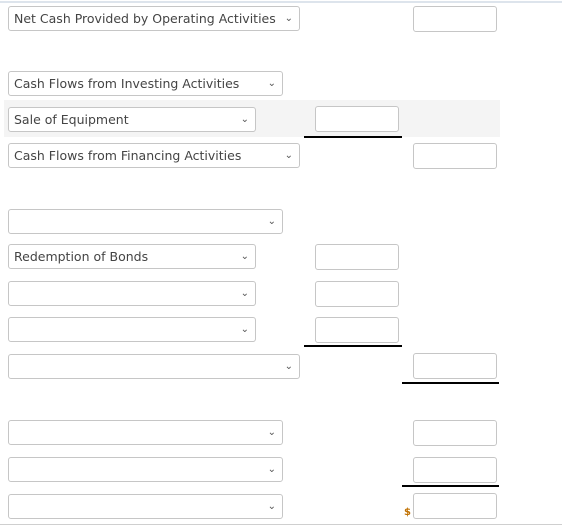 The image size is (562, 530). Describe the element at coordinates (128, 155) in the screenshot. I see `select-value: Cash Flows from Financing Activities` at that location.